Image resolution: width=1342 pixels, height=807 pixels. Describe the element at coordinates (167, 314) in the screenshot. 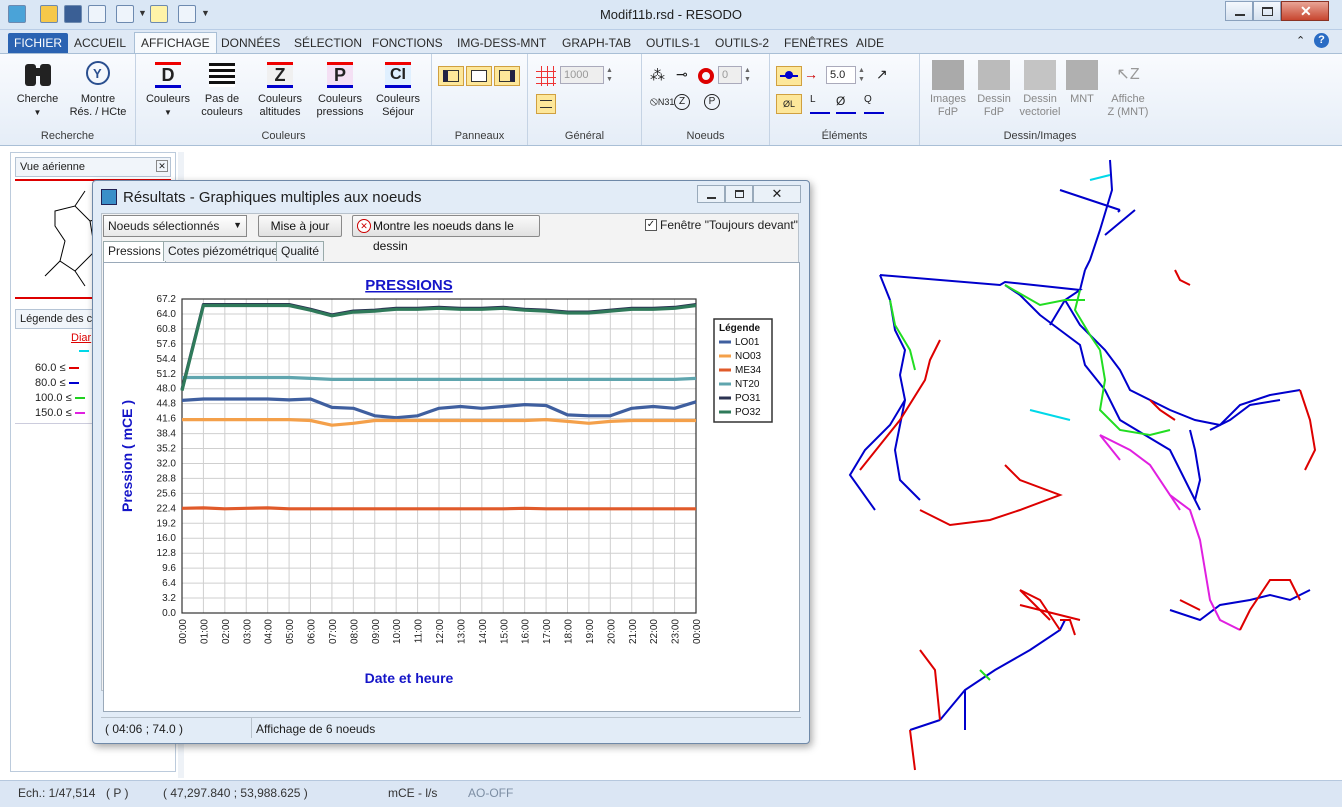

I see `y-tick-label: 64.0` at that location.